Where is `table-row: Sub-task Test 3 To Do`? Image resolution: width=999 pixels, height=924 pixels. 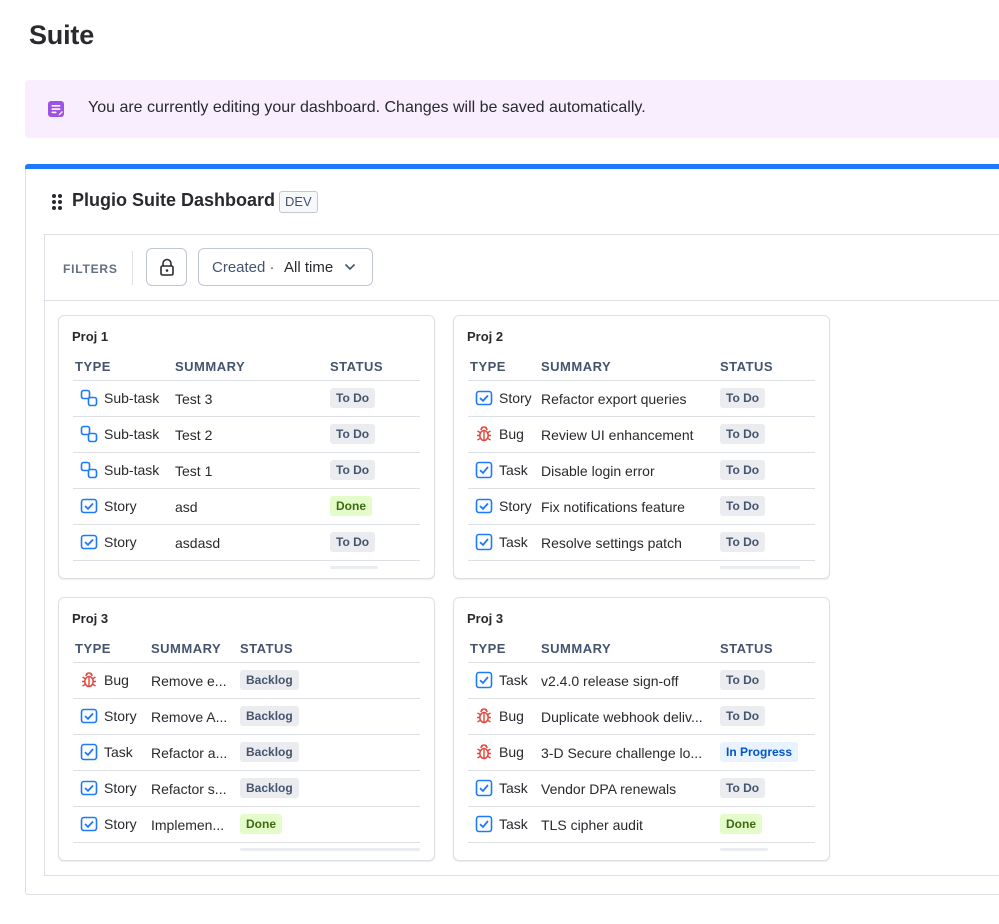 table-row: Sub-task Test 3 To Do is located at coordinates (246, 399).